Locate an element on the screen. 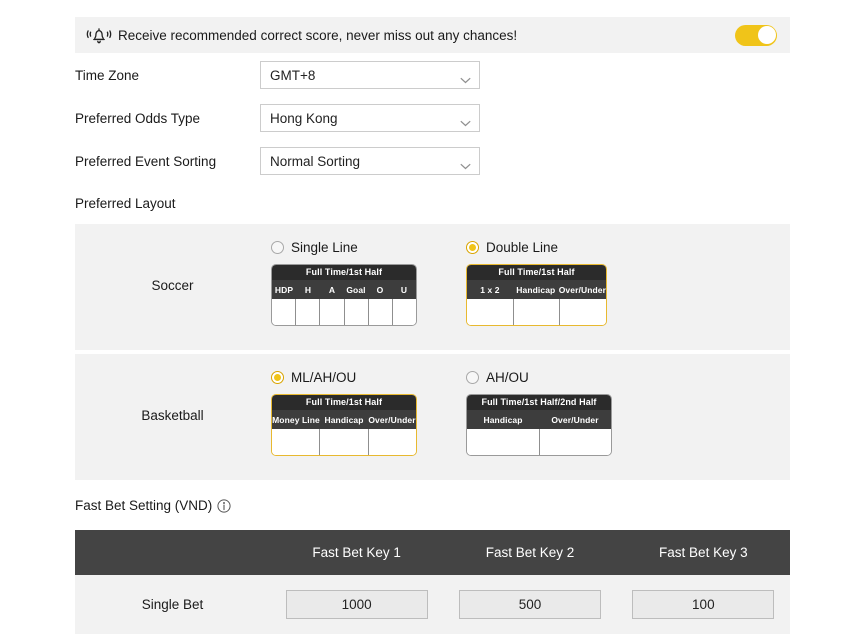  fast-bet-header-key1: Fast Bet Key 1 is located at coordinates (356, 552).